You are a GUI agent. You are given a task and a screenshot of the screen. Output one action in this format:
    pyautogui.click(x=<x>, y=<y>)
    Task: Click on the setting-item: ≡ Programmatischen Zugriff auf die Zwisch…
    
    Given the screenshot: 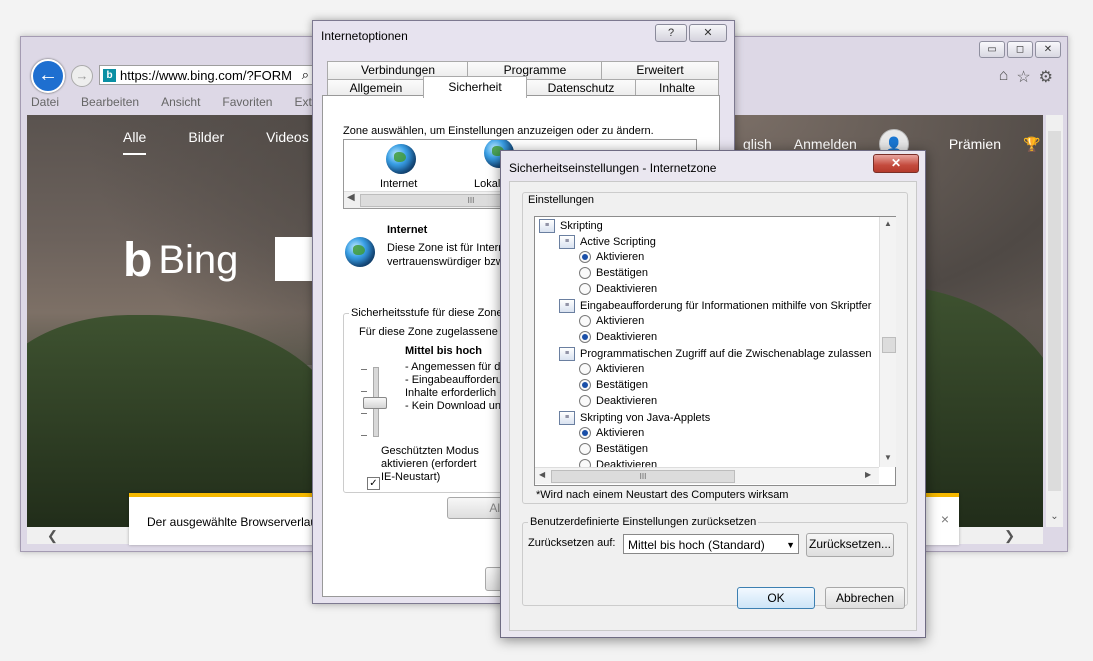 What is the action you would take?
    pyautogui.click(x=715, y=354)
    